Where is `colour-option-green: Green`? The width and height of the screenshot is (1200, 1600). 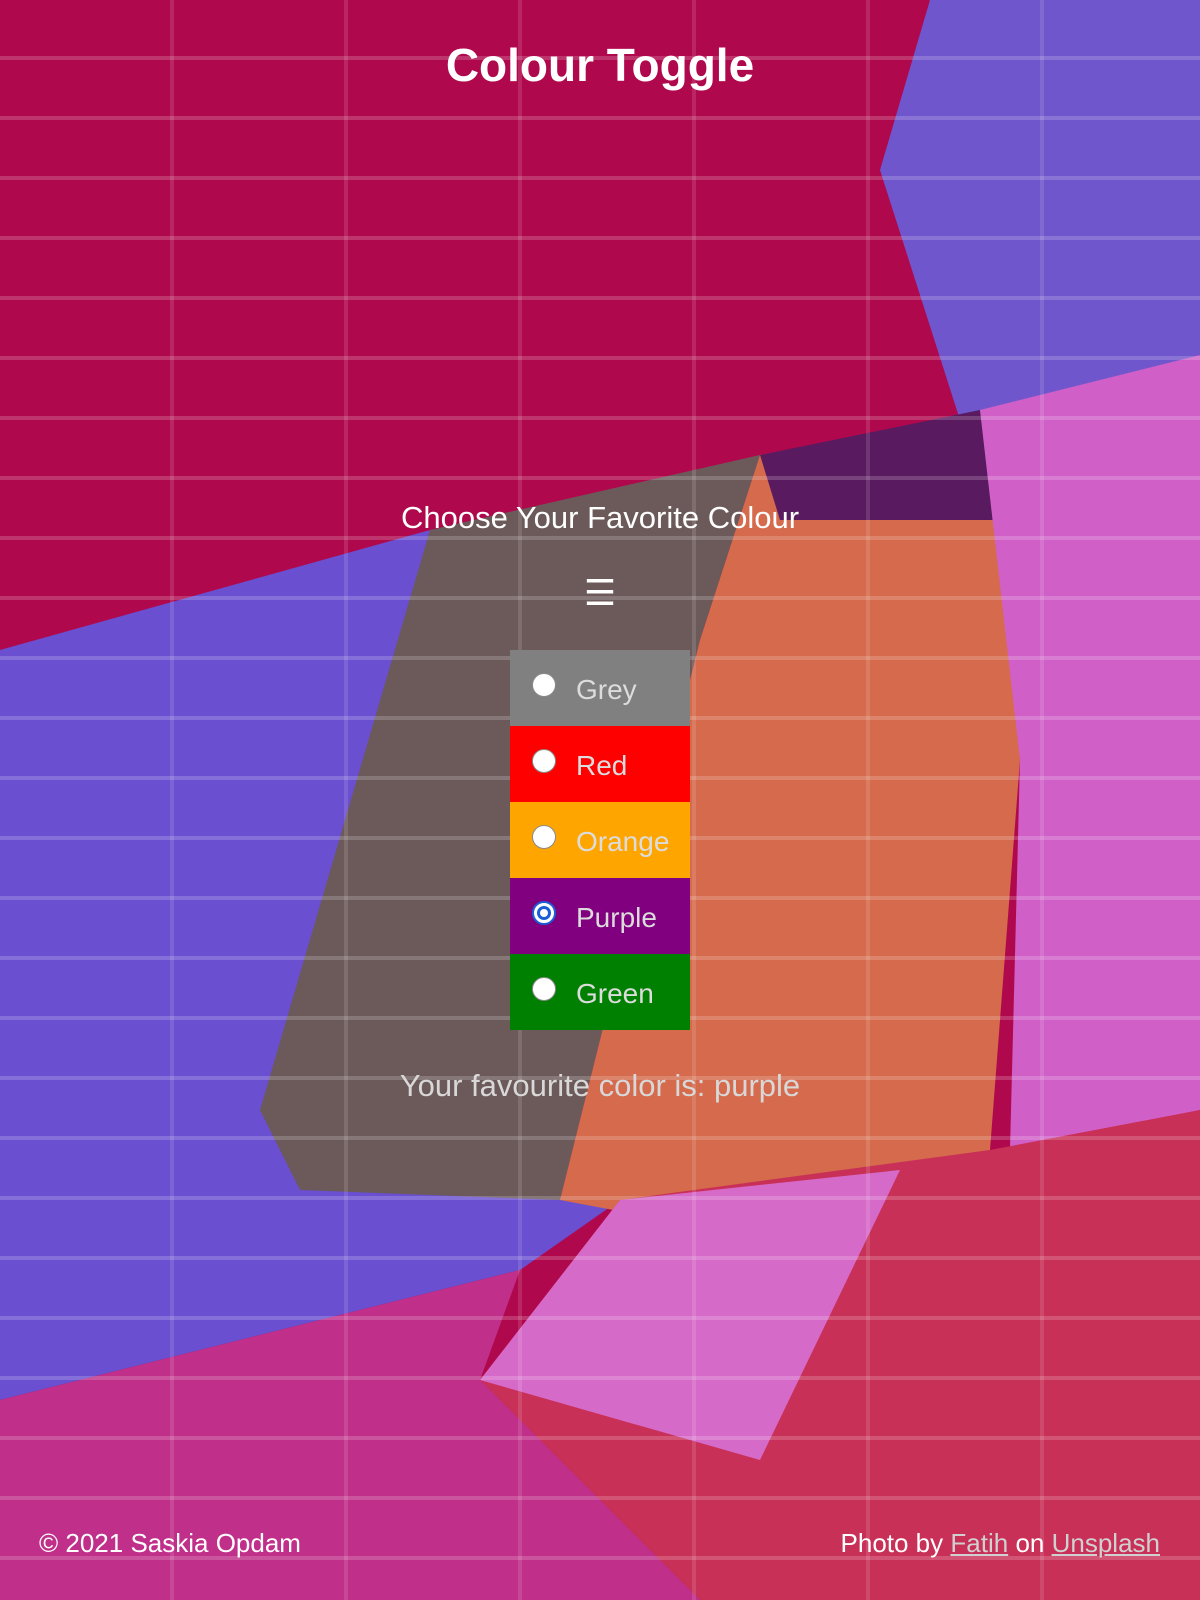
colour-option-green: Green is located at coordinates (600, 992).